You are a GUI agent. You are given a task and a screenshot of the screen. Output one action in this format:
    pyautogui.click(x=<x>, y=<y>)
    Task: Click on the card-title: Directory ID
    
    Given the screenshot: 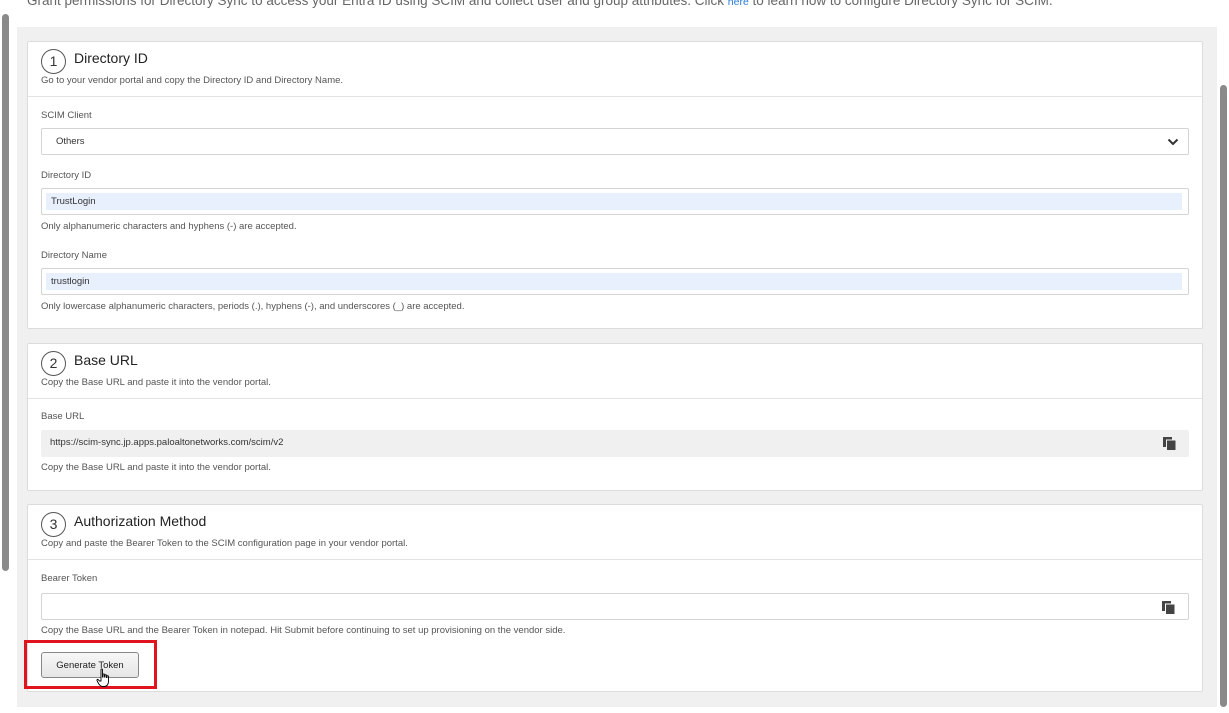 What is the action you would take?
    pyautogui.click(x=111, y=58)
    